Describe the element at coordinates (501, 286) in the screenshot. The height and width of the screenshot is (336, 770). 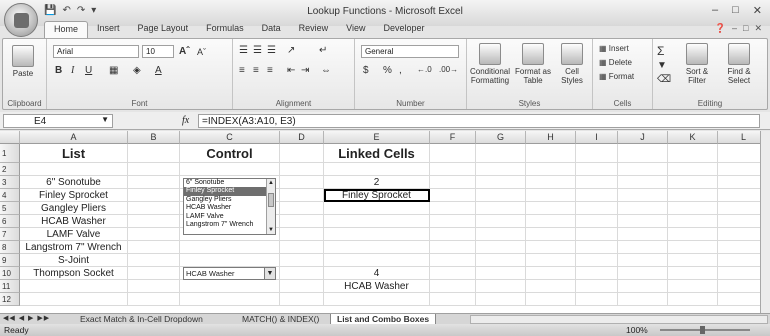
I see `cell-g11` at that location.